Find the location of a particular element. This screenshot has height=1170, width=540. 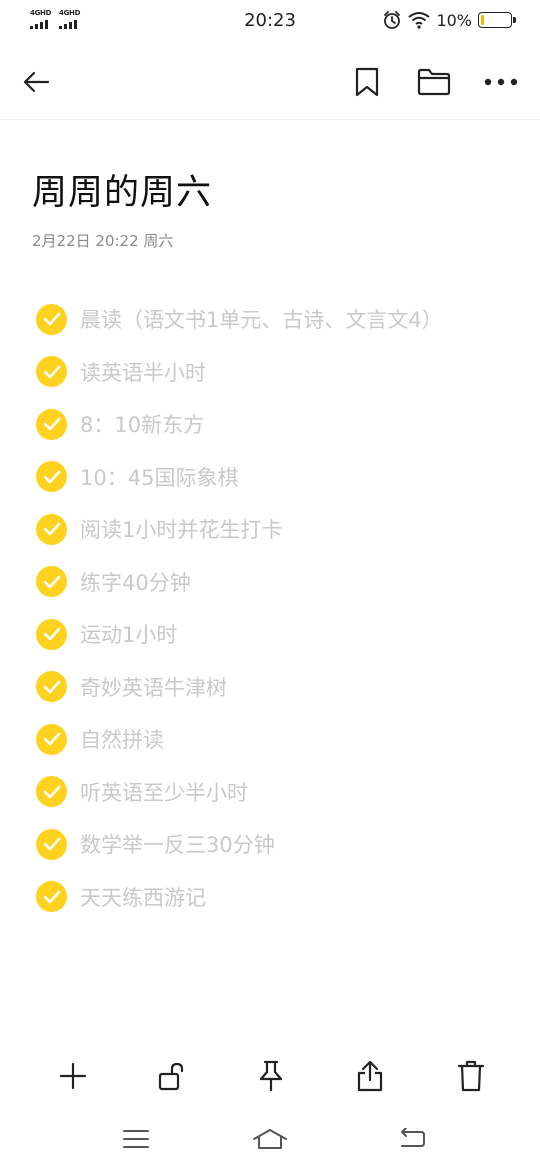

menu-button is located at coordinates (136, 1139).